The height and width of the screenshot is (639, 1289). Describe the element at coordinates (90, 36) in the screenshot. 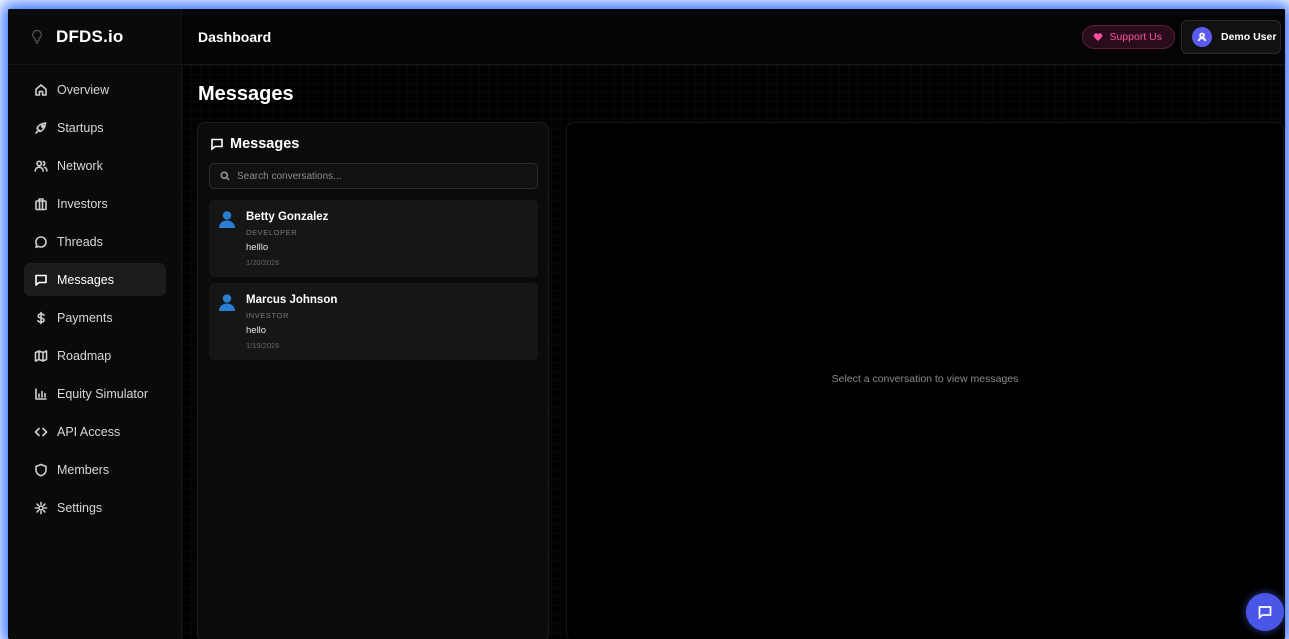

I see `brand-name: DFDS.io` at that location.